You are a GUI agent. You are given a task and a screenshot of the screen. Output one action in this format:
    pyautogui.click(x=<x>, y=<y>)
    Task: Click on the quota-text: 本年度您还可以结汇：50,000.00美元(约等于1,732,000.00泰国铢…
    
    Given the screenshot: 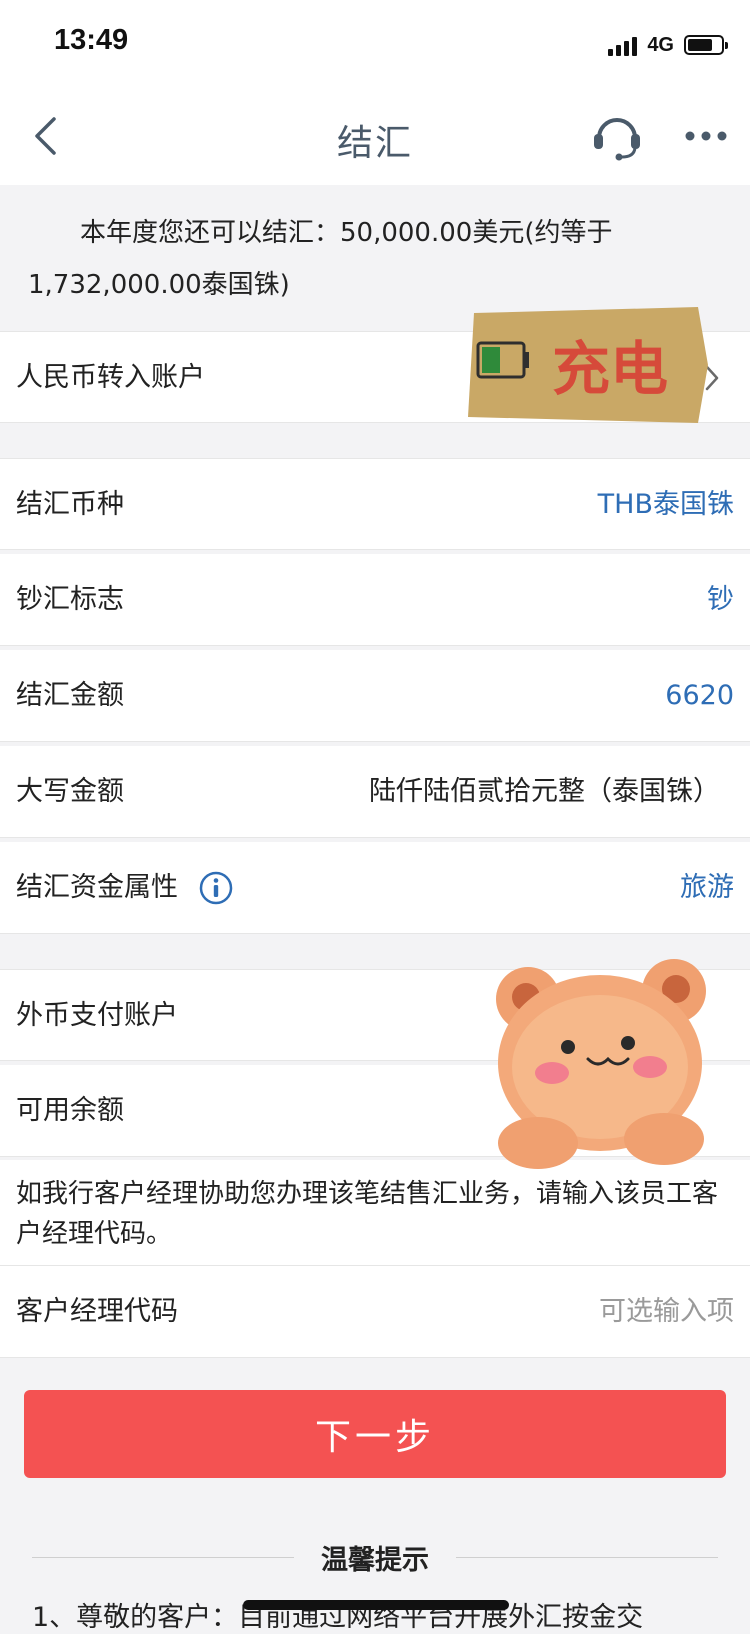 What is the action you would take?
    pyautogui.click(x=320, y=259)
    